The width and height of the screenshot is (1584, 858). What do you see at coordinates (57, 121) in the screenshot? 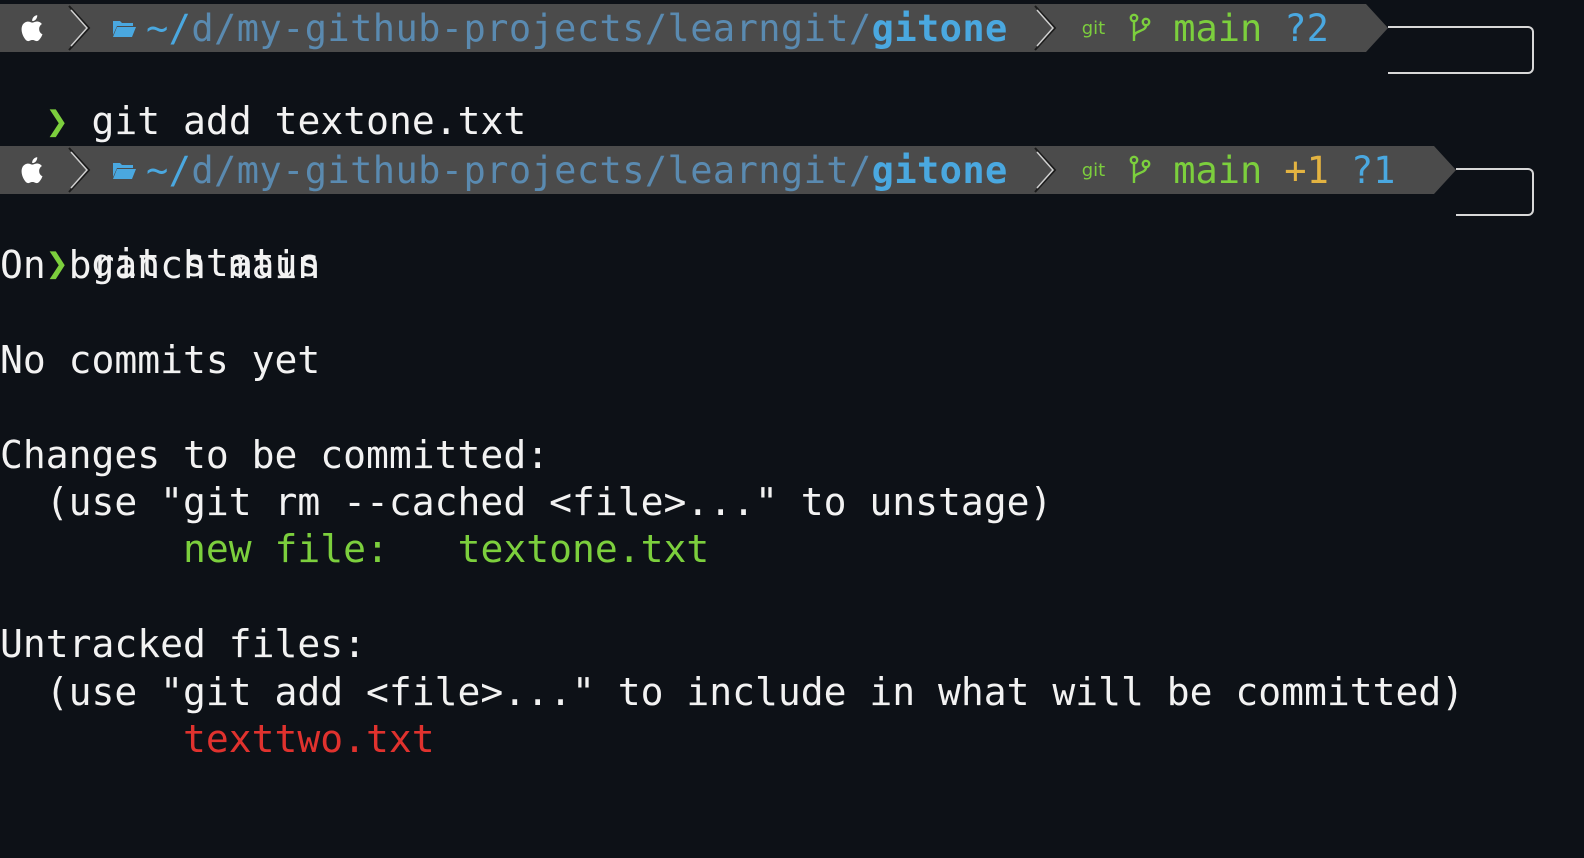
I see `prompt-symbol: ❯` at bounding box center [57, 121].